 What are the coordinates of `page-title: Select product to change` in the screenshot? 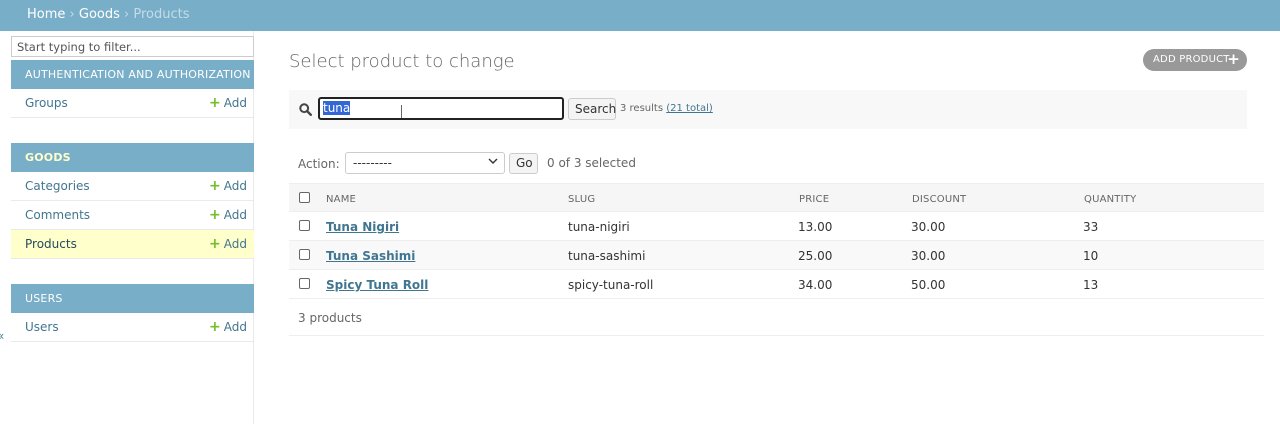 It's located at (402, 61).